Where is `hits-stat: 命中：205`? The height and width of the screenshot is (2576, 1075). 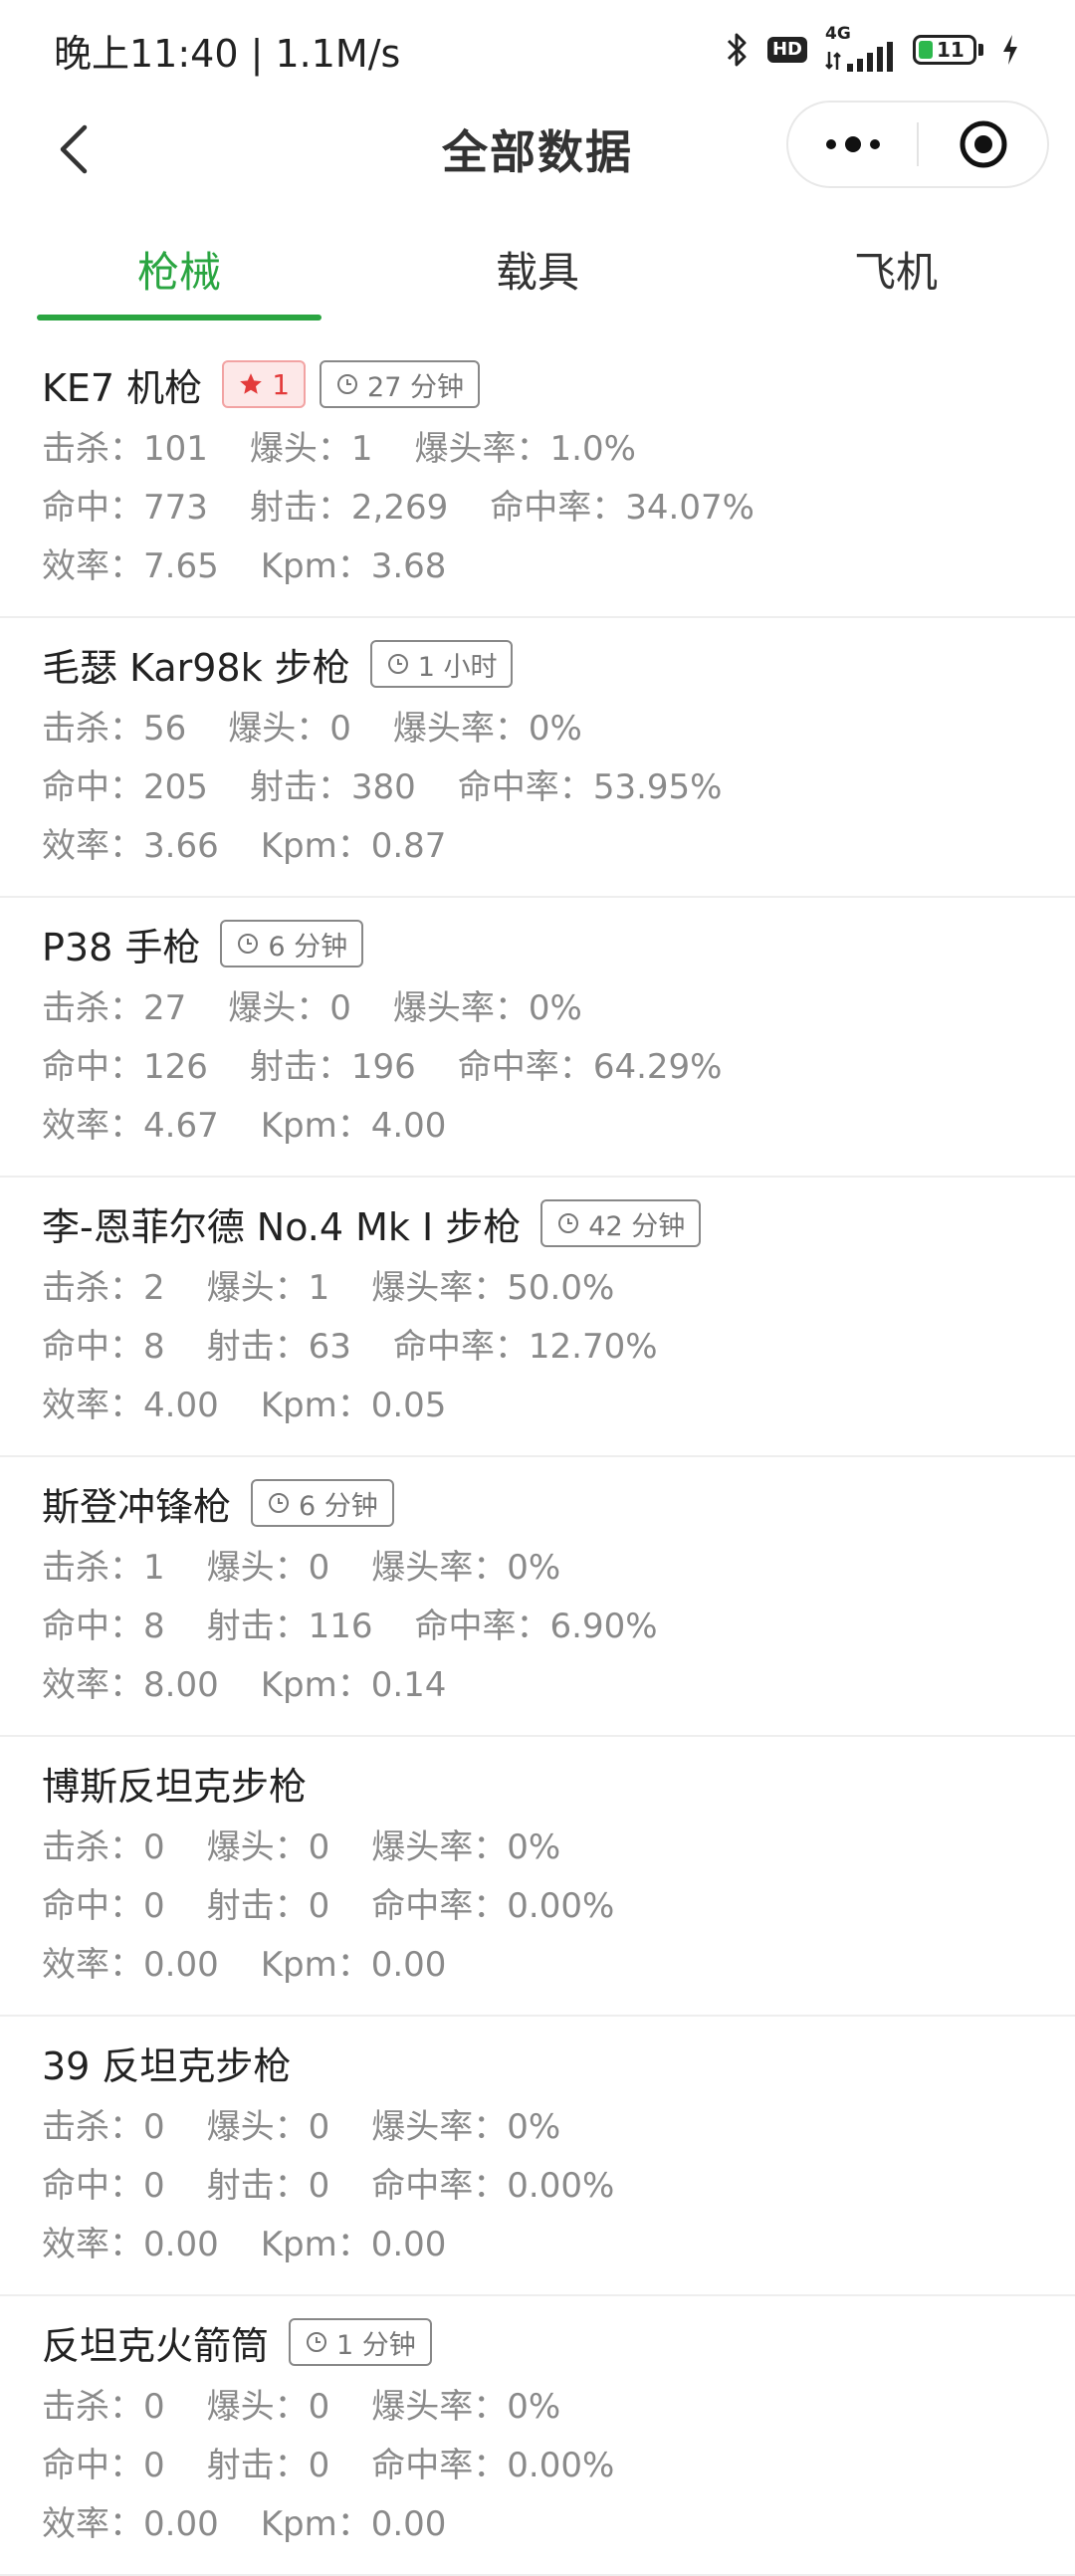
hits-stat: 命中：205 is located at coordinates (125, 783).